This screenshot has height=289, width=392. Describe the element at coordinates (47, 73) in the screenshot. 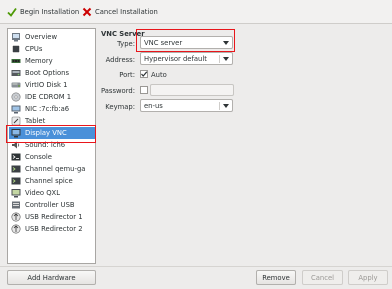

I see `sidebar-item-label: Boot Options` at that location.